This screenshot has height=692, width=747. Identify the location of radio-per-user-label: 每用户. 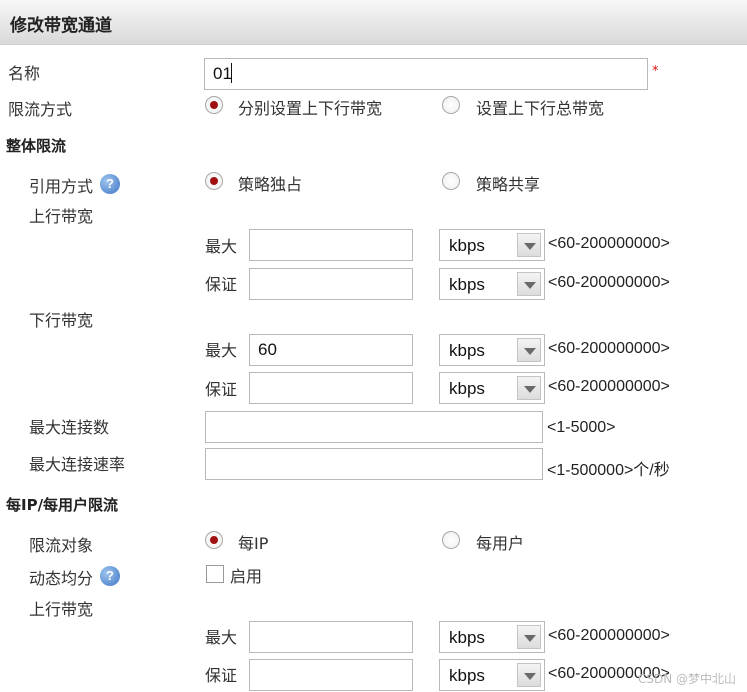
(500, 543).